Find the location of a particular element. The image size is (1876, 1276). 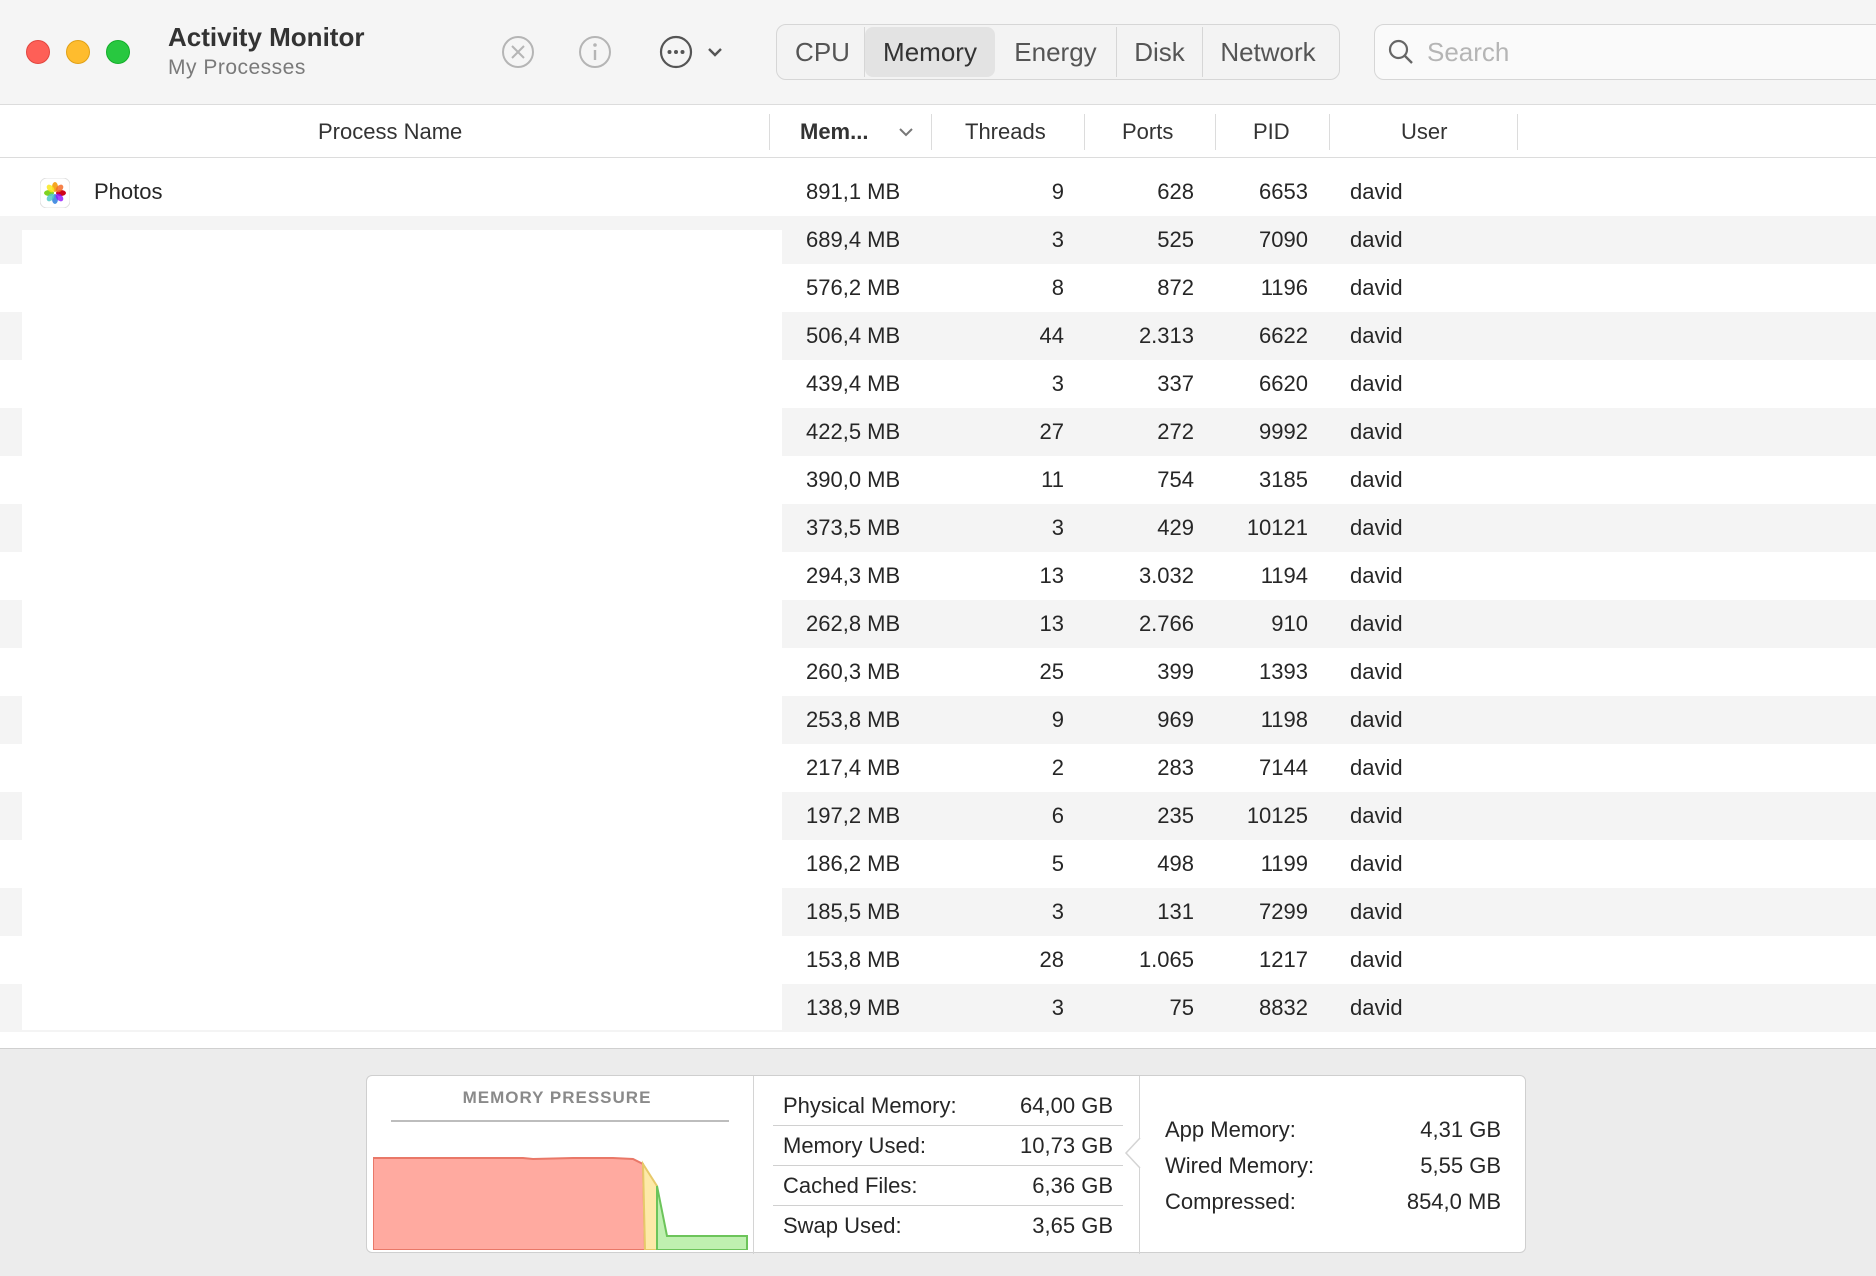

zoom-window-button is located at coordinates (118, 52).